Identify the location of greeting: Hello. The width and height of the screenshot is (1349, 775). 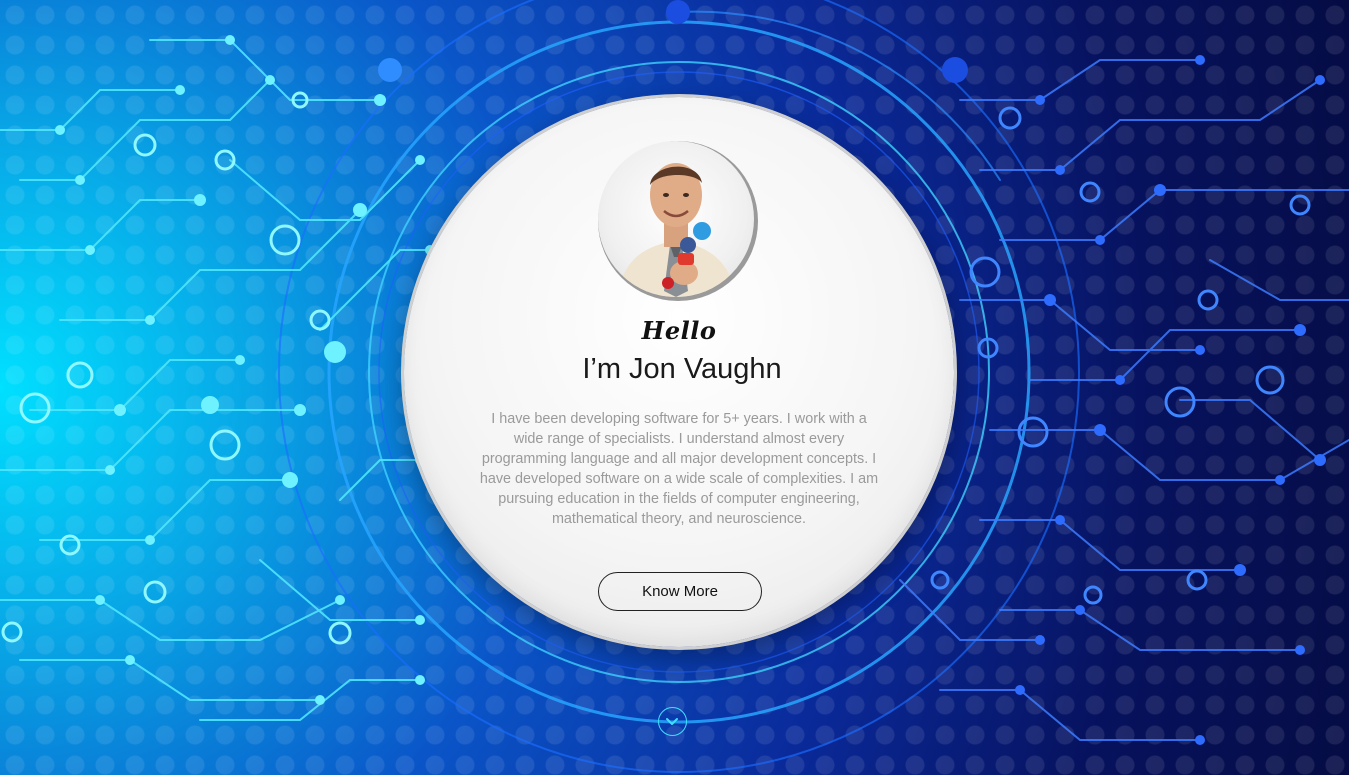
(679, 330).